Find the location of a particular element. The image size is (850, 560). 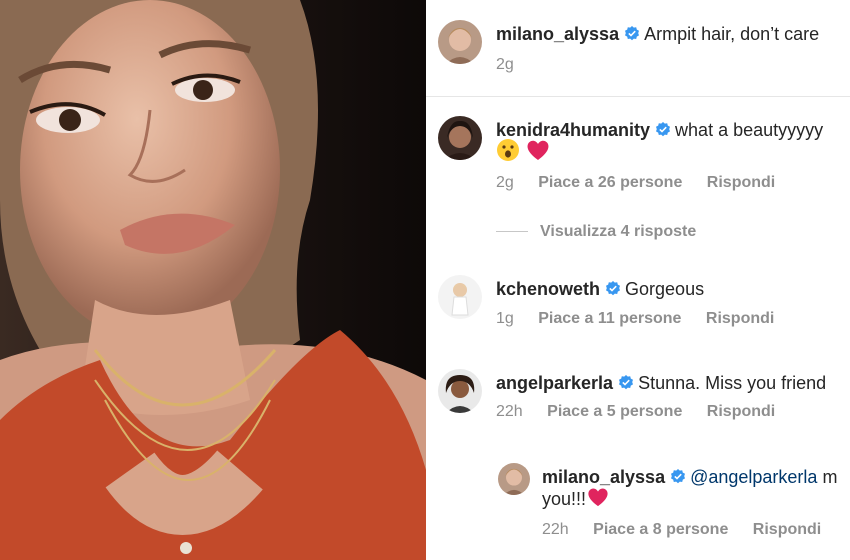

comment-meta: 22h Piace a 8 persone Rispondi is located at coordinates (691, 530).